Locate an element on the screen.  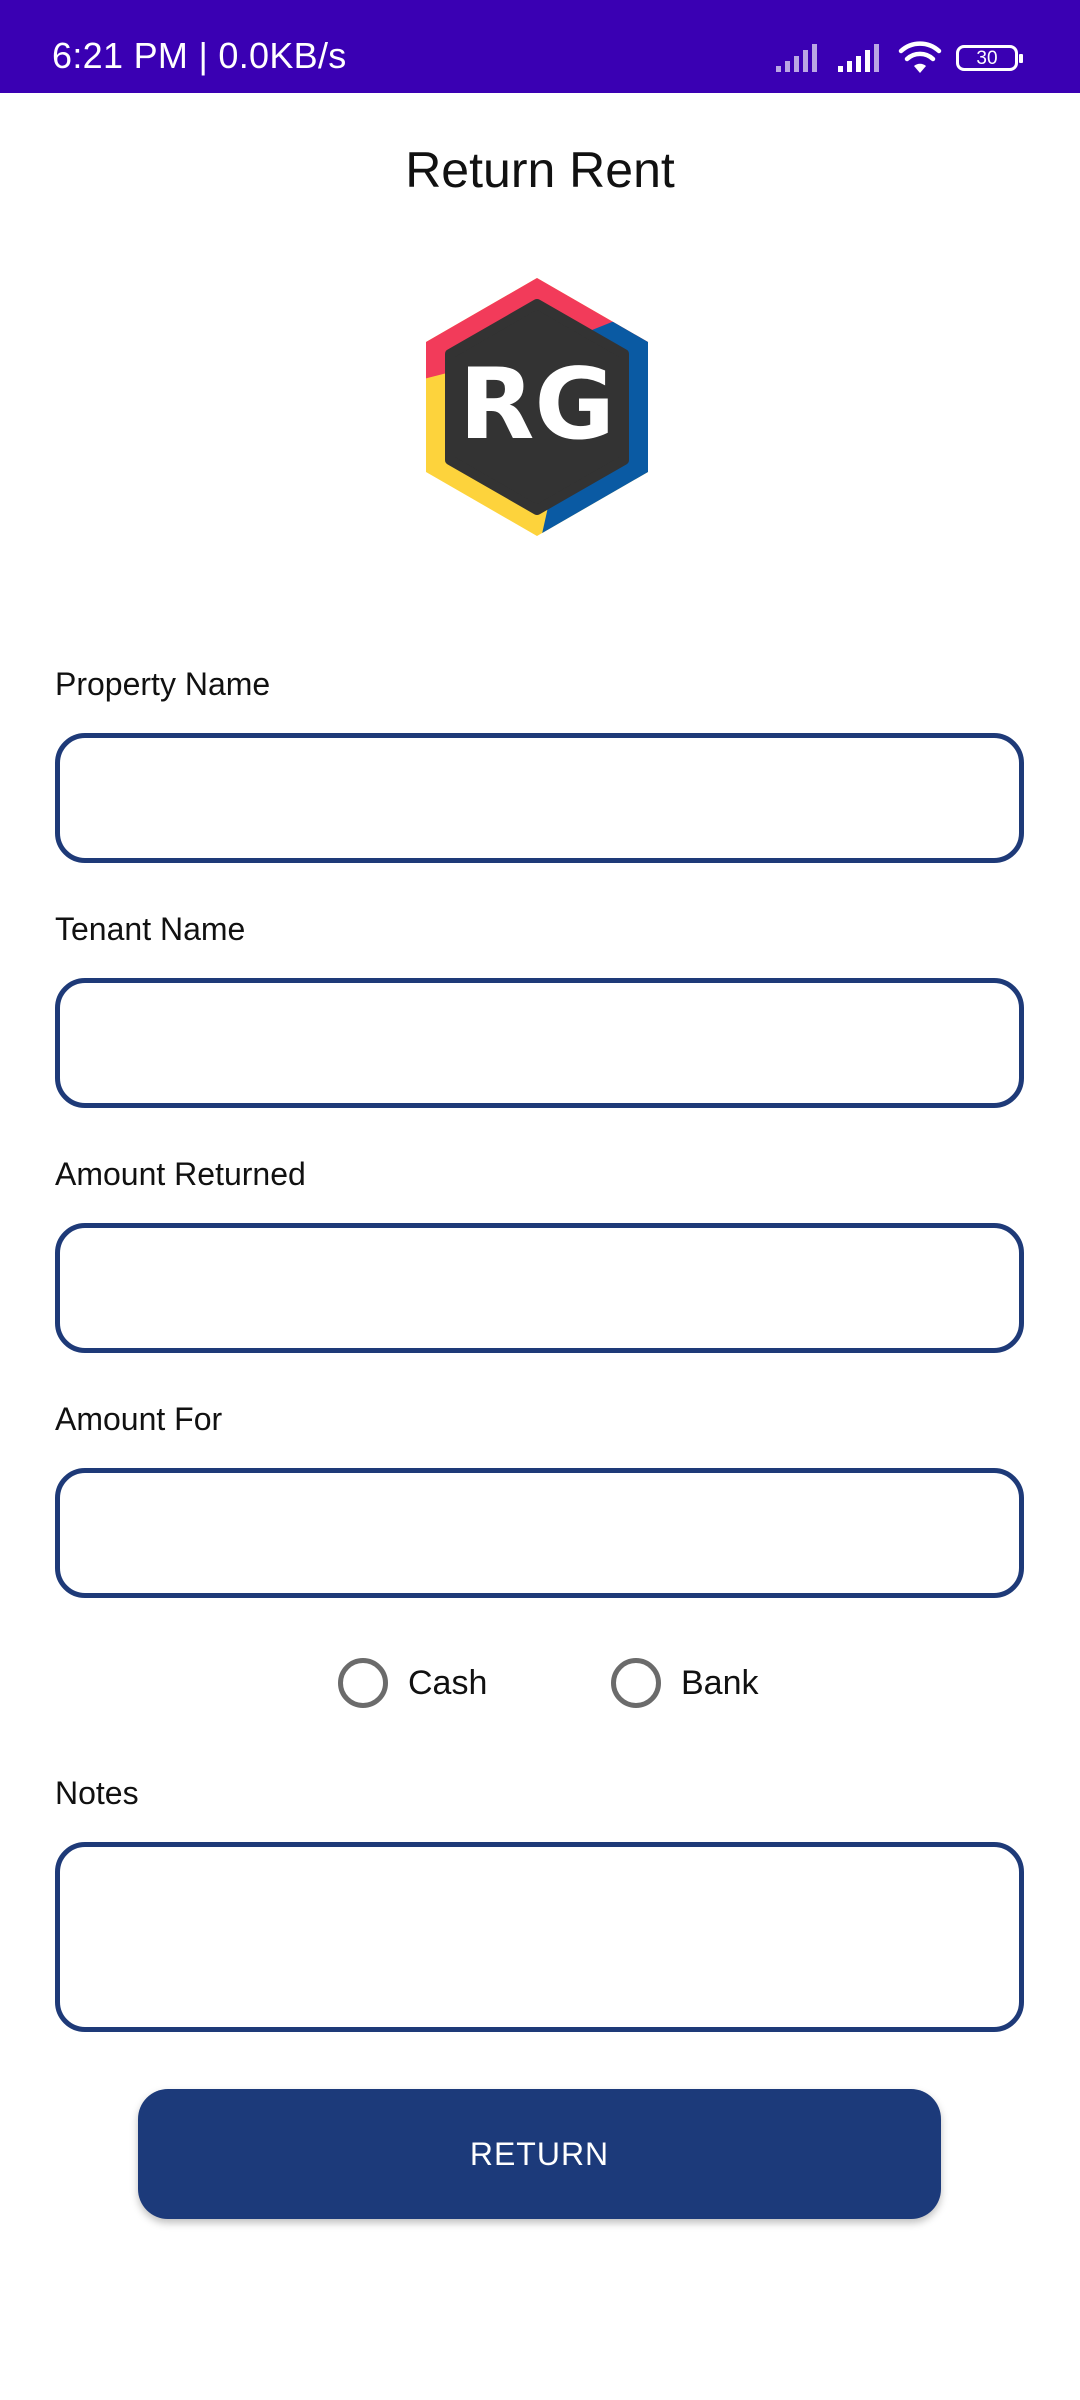
bank-radio-label: Bank is located at coordinates (720, 1682).